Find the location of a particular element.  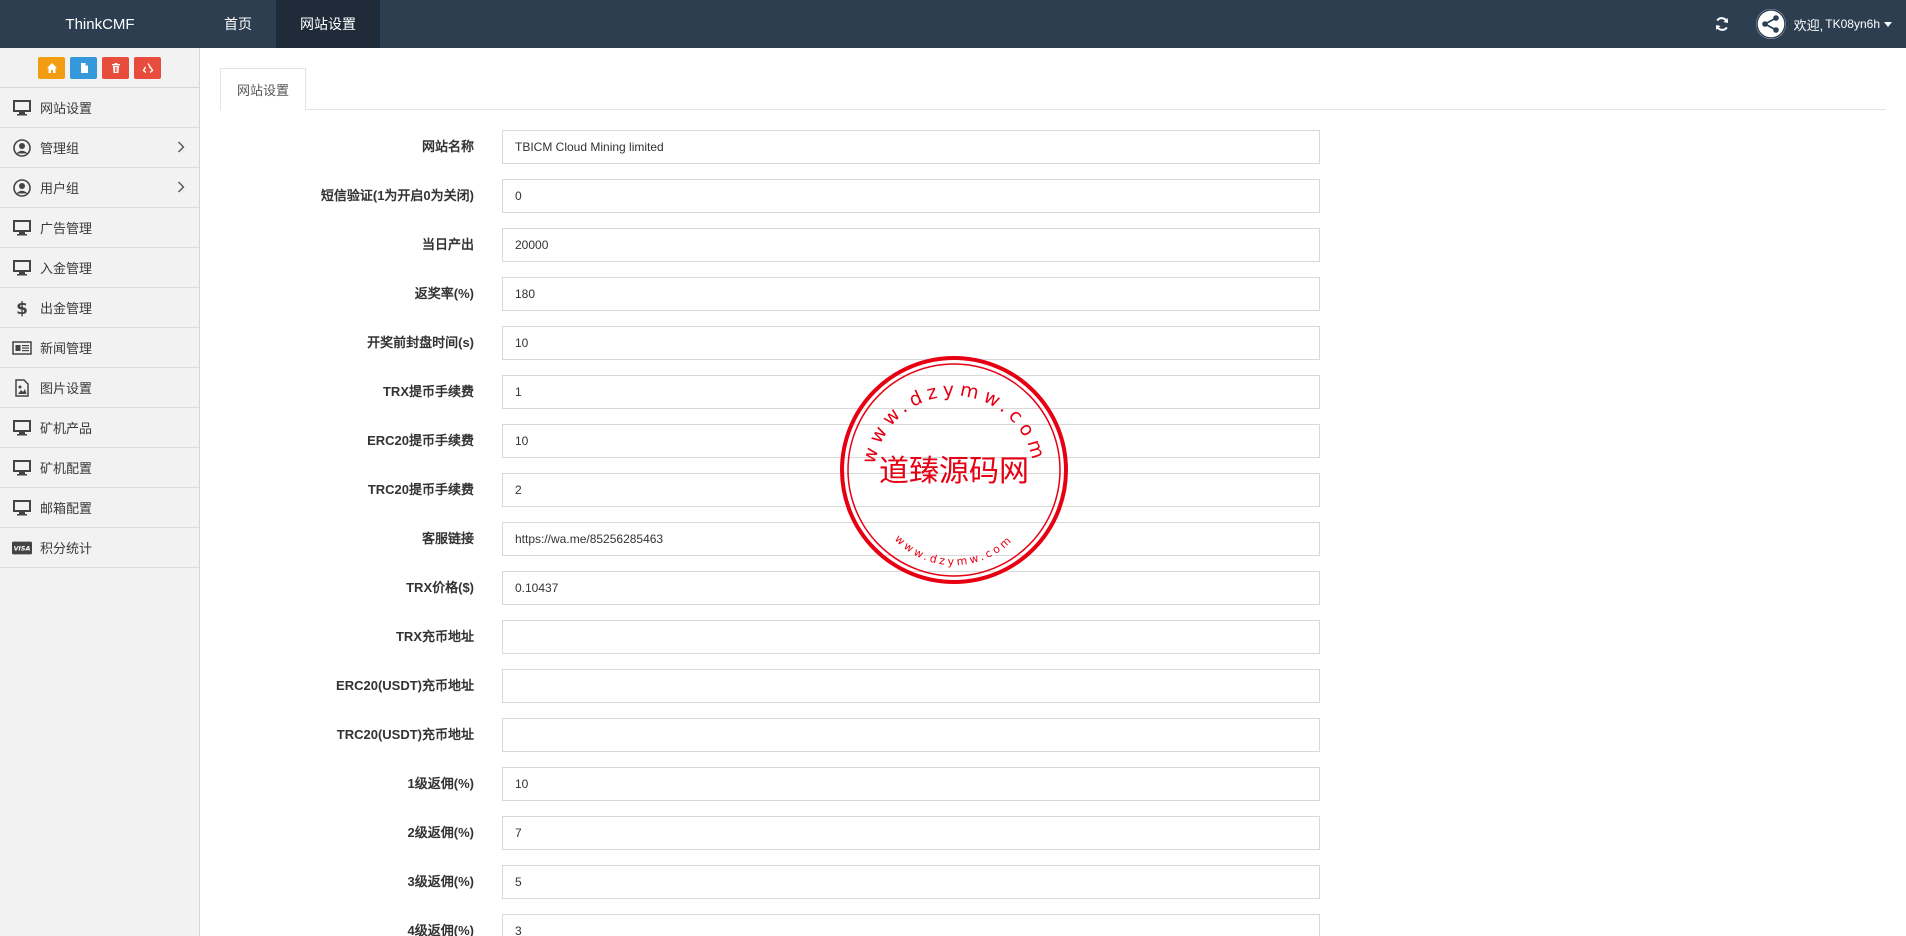

file-shortcut-button is located at coordinates (83, 67).